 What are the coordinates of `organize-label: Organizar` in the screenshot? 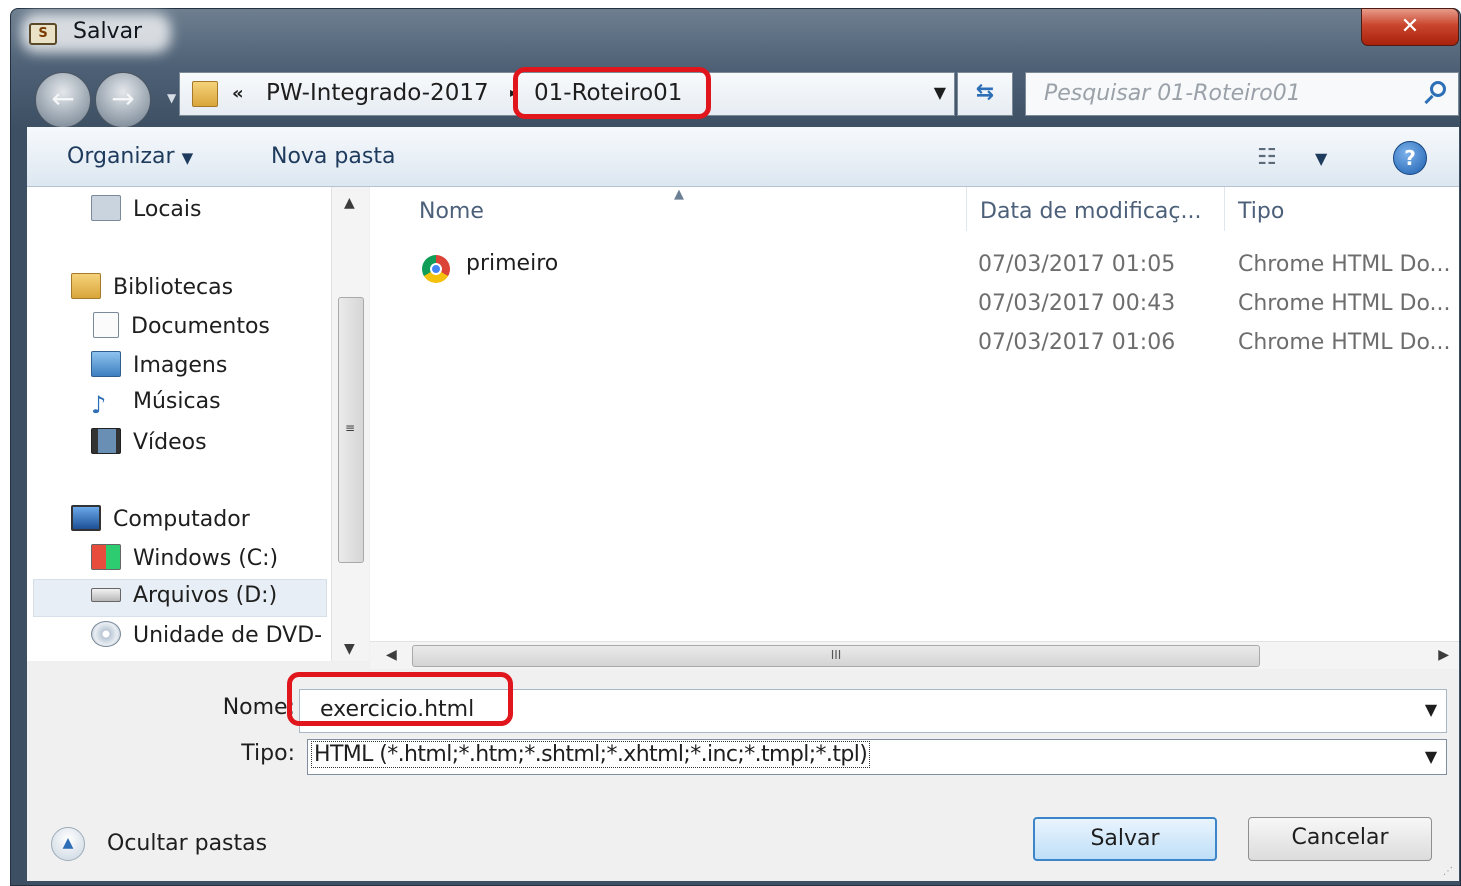 It's located at (121, 156).